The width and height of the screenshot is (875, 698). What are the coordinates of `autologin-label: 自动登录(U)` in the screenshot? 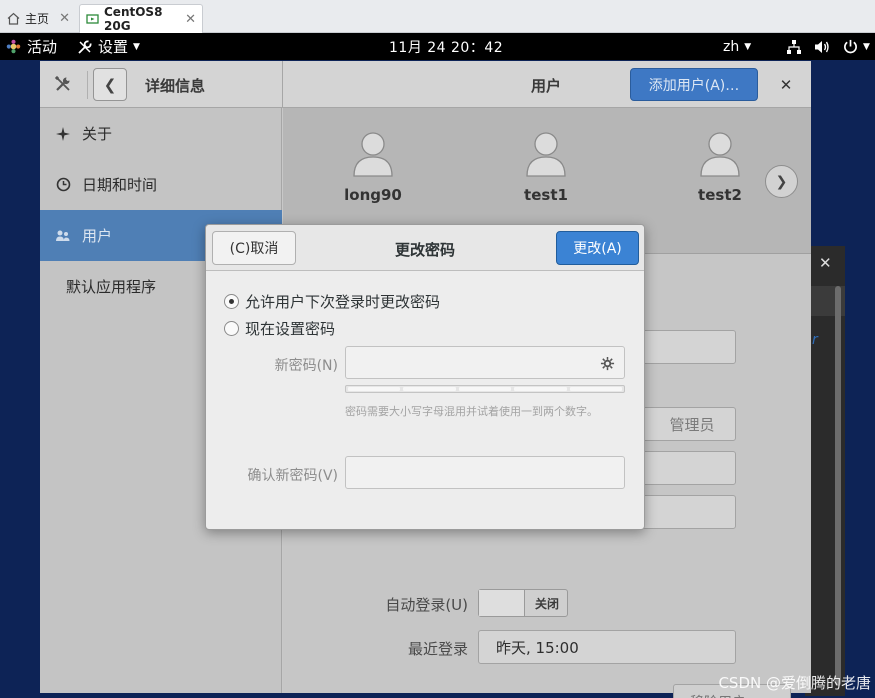 It's located at (426, 605).